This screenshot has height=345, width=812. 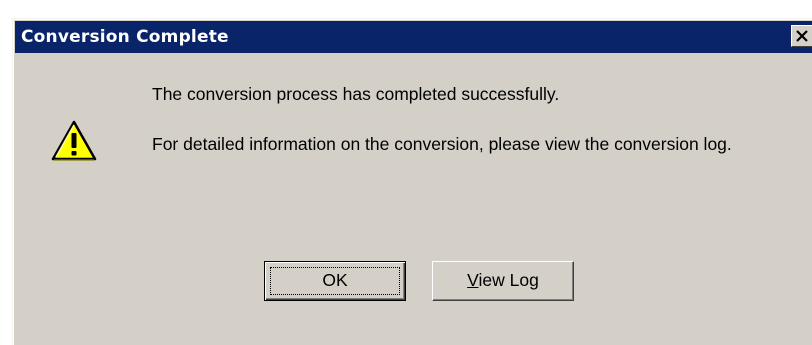 I want to click on ok-button: OK, so click(x=335, y=281).